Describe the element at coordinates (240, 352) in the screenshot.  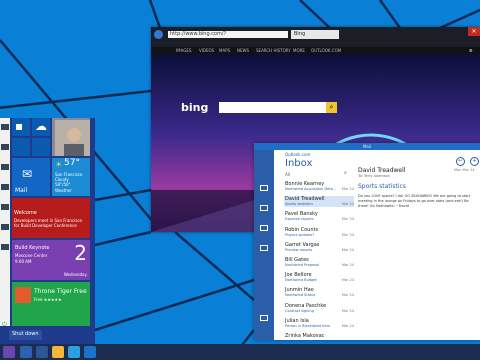
I see `taskbar` at that location.